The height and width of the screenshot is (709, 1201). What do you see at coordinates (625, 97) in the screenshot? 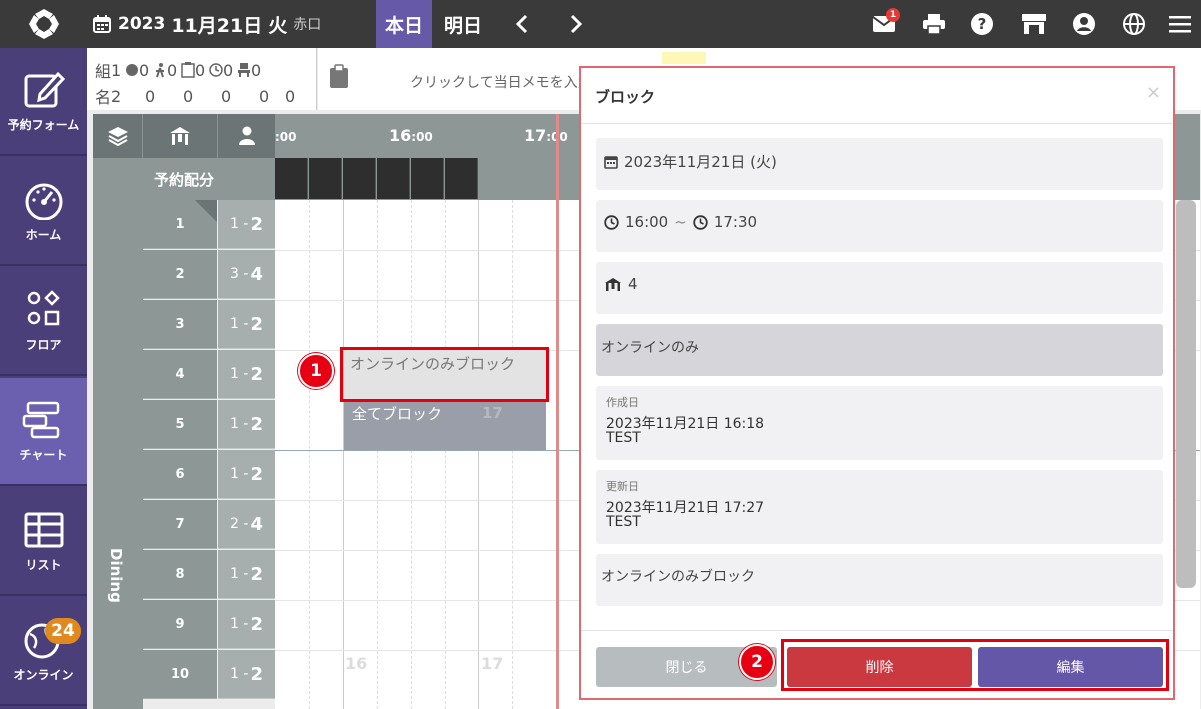
I see `modal-title: ブロック` at bounding box center [625, 97].